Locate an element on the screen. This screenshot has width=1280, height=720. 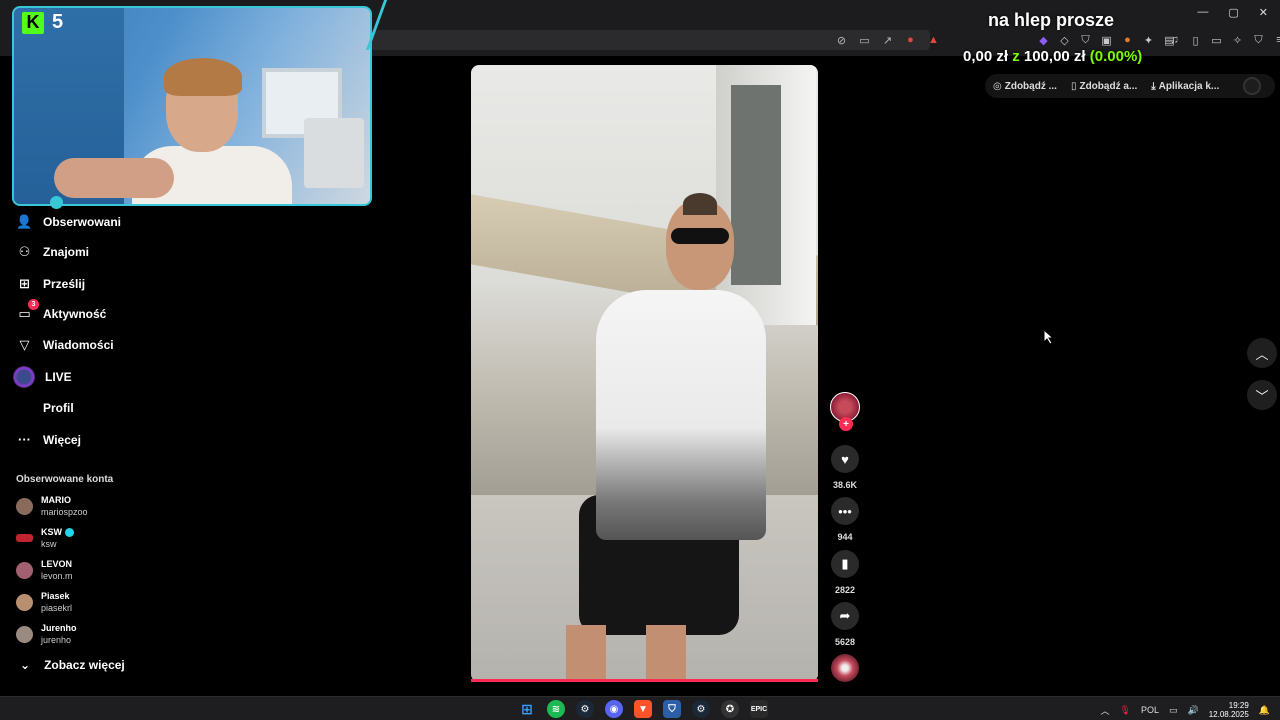
goal-percent: (0.00%) is located at coordinates (1116, 56).